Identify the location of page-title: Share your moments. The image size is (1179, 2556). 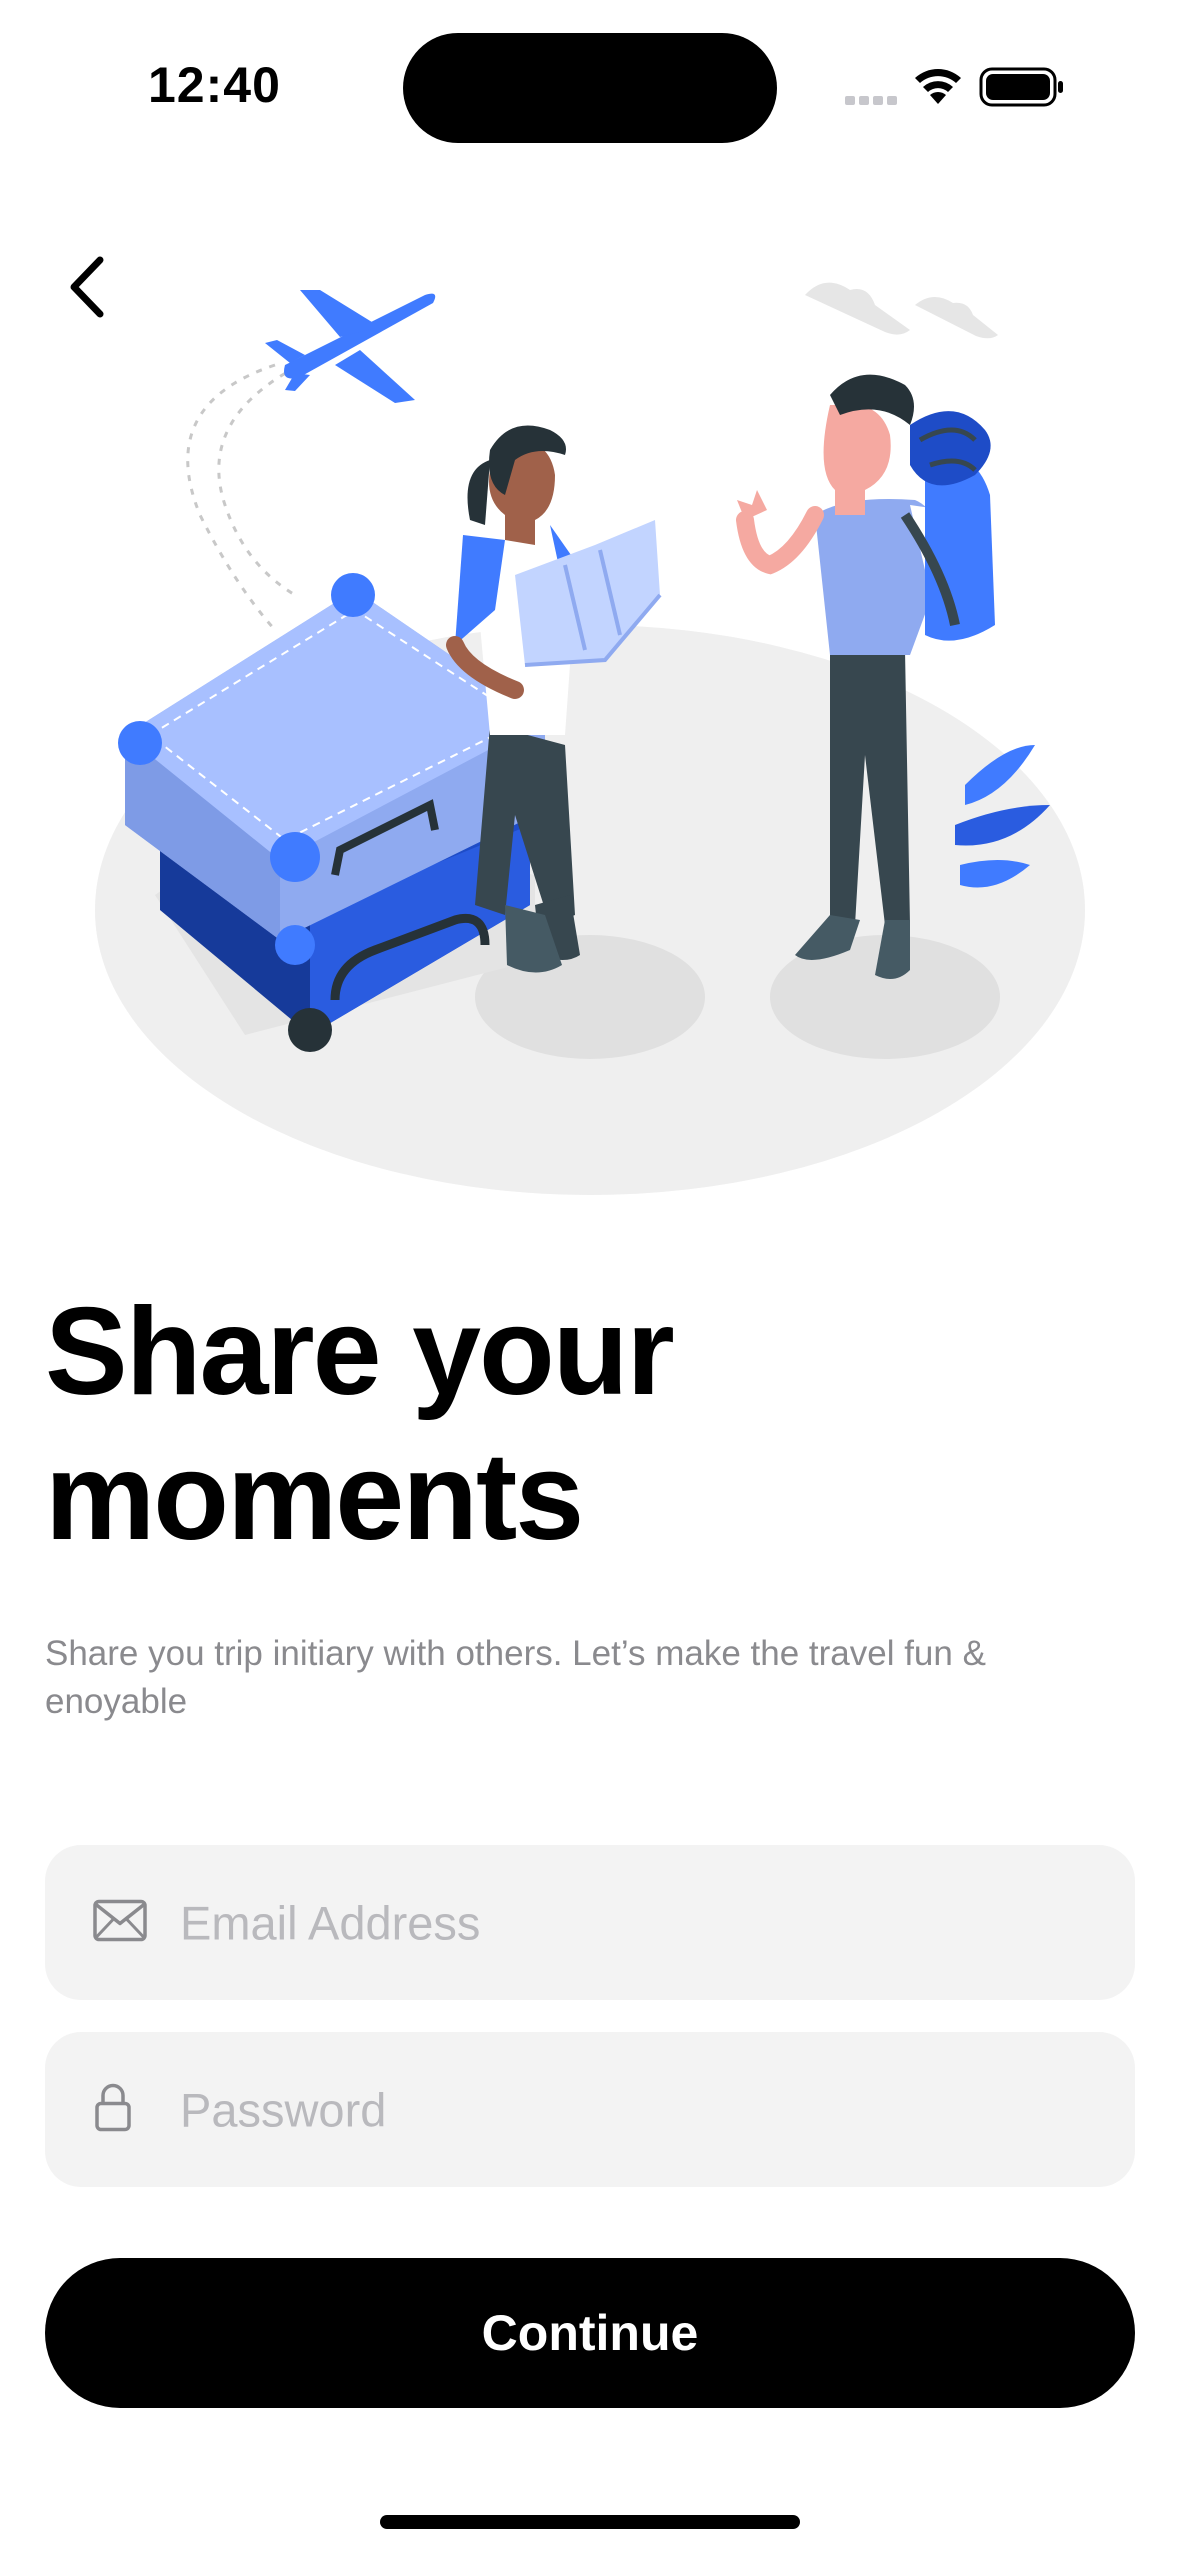
(595, 1425).